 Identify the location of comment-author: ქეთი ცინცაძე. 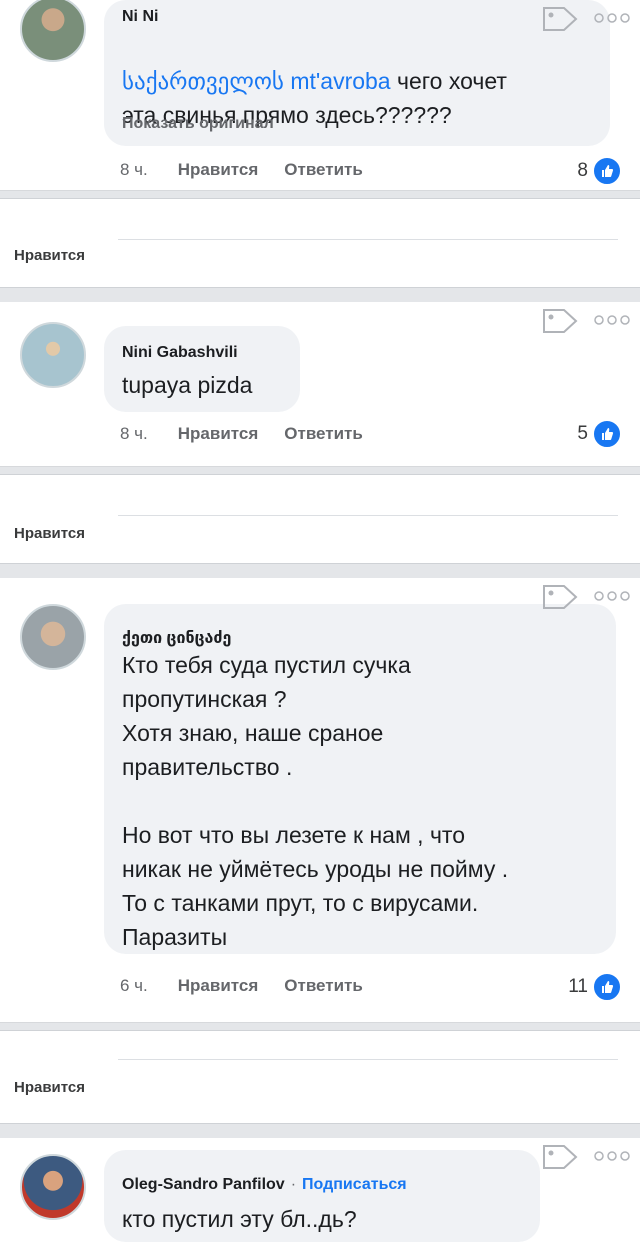
(176, 638).